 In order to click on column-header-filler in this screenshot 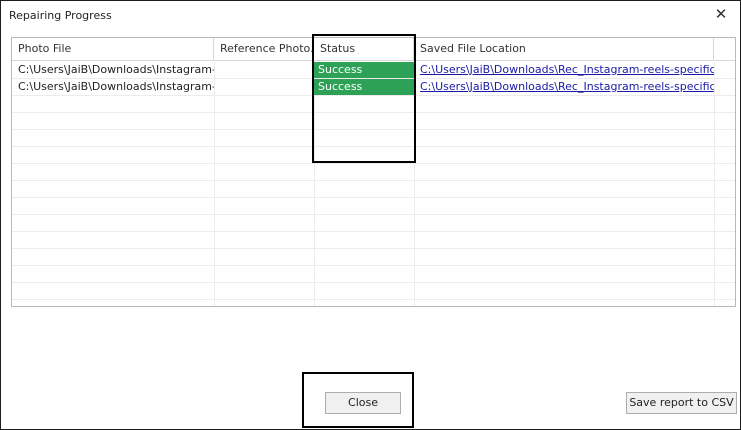, I will do `click(724, 49)`.